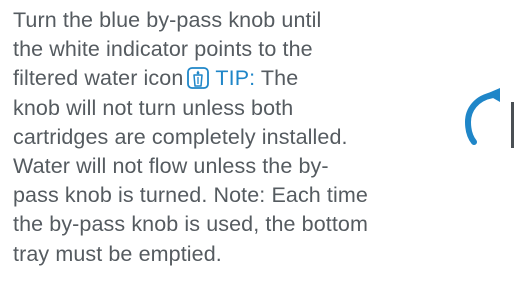 The image size is (515, 299). What do you see at coordinates (180, 136) in the screenshot?
I see `instruction-line-5: cartridges are completely installed.` at bounding box center [180, 136].